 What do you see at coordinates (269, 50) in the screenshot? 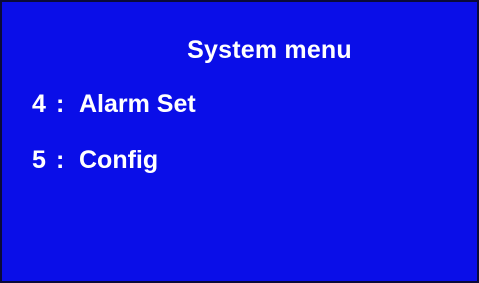
I see `menu-title: System menu` at bounding box center [269, 50].